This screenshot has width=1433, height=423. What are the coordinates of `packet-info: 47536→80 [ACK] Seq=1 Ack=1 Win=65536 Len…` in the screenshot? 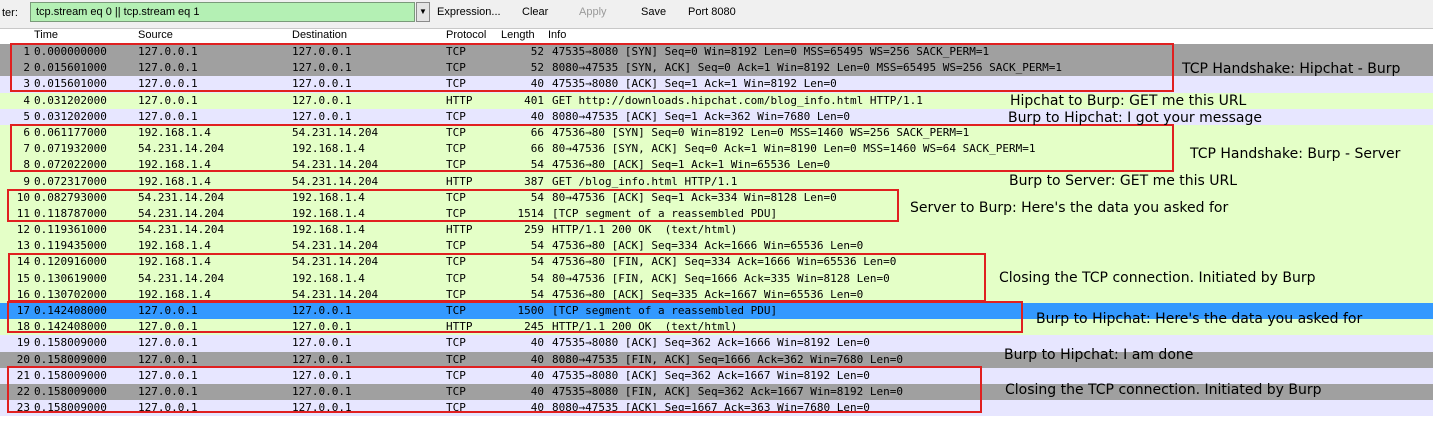 It's located at (691, 165).